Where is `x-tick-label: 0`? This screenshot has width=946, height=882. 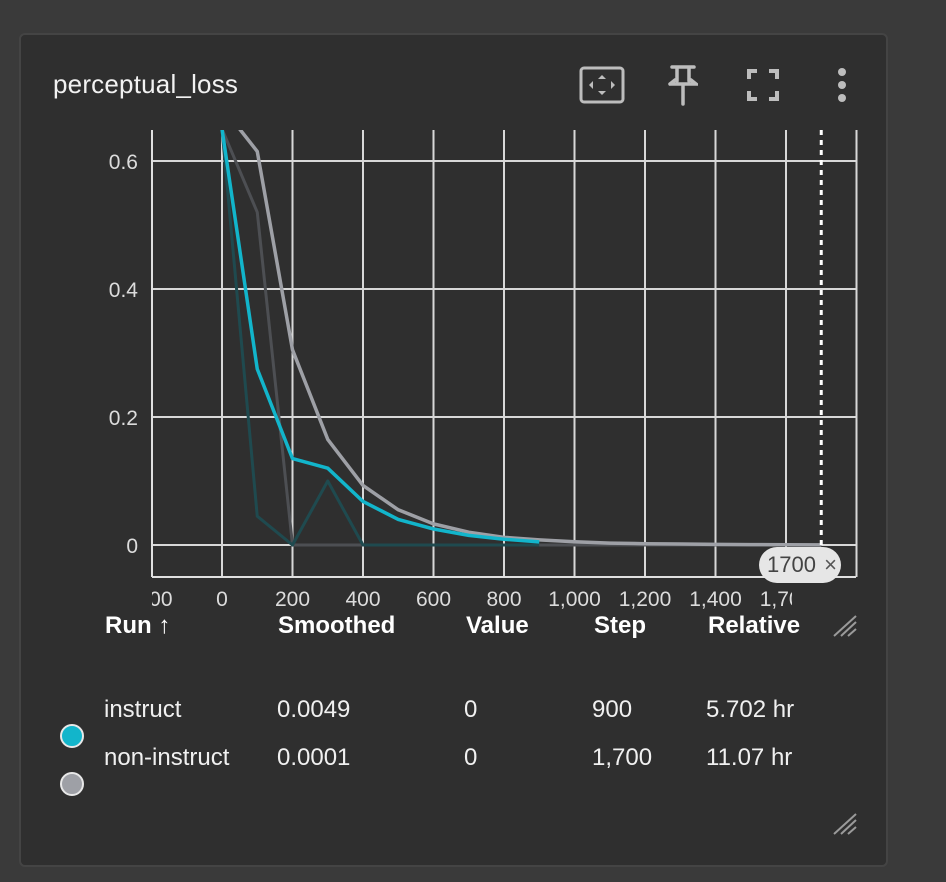 x-tick-label: 0 is located at coordinates (222, 599).